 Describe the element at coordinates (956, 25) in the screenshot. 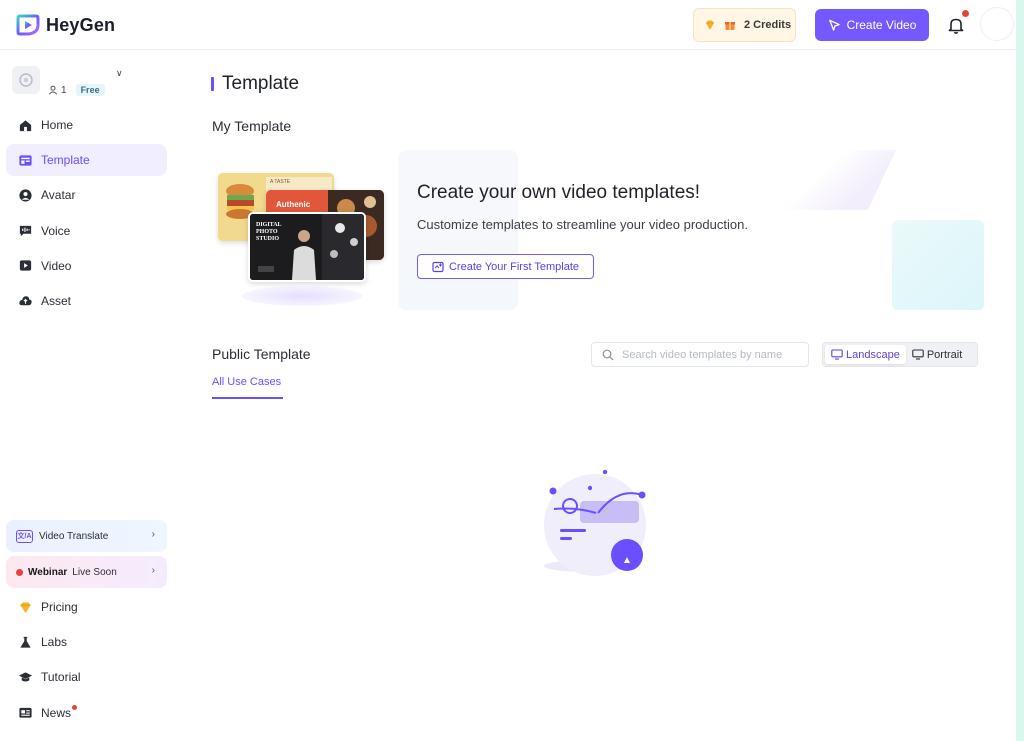

I see `bell-icon` at that location.